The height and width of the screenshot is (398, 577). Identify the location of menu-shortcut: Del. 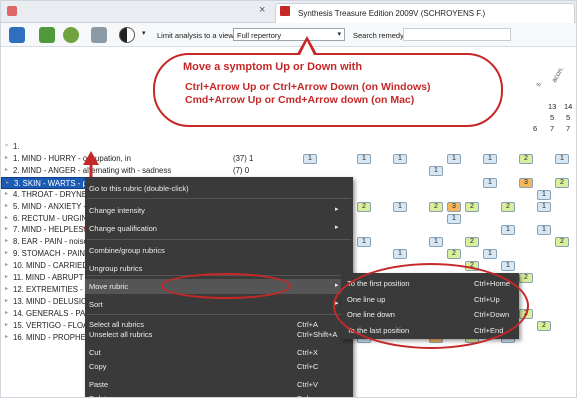
(302, 395).